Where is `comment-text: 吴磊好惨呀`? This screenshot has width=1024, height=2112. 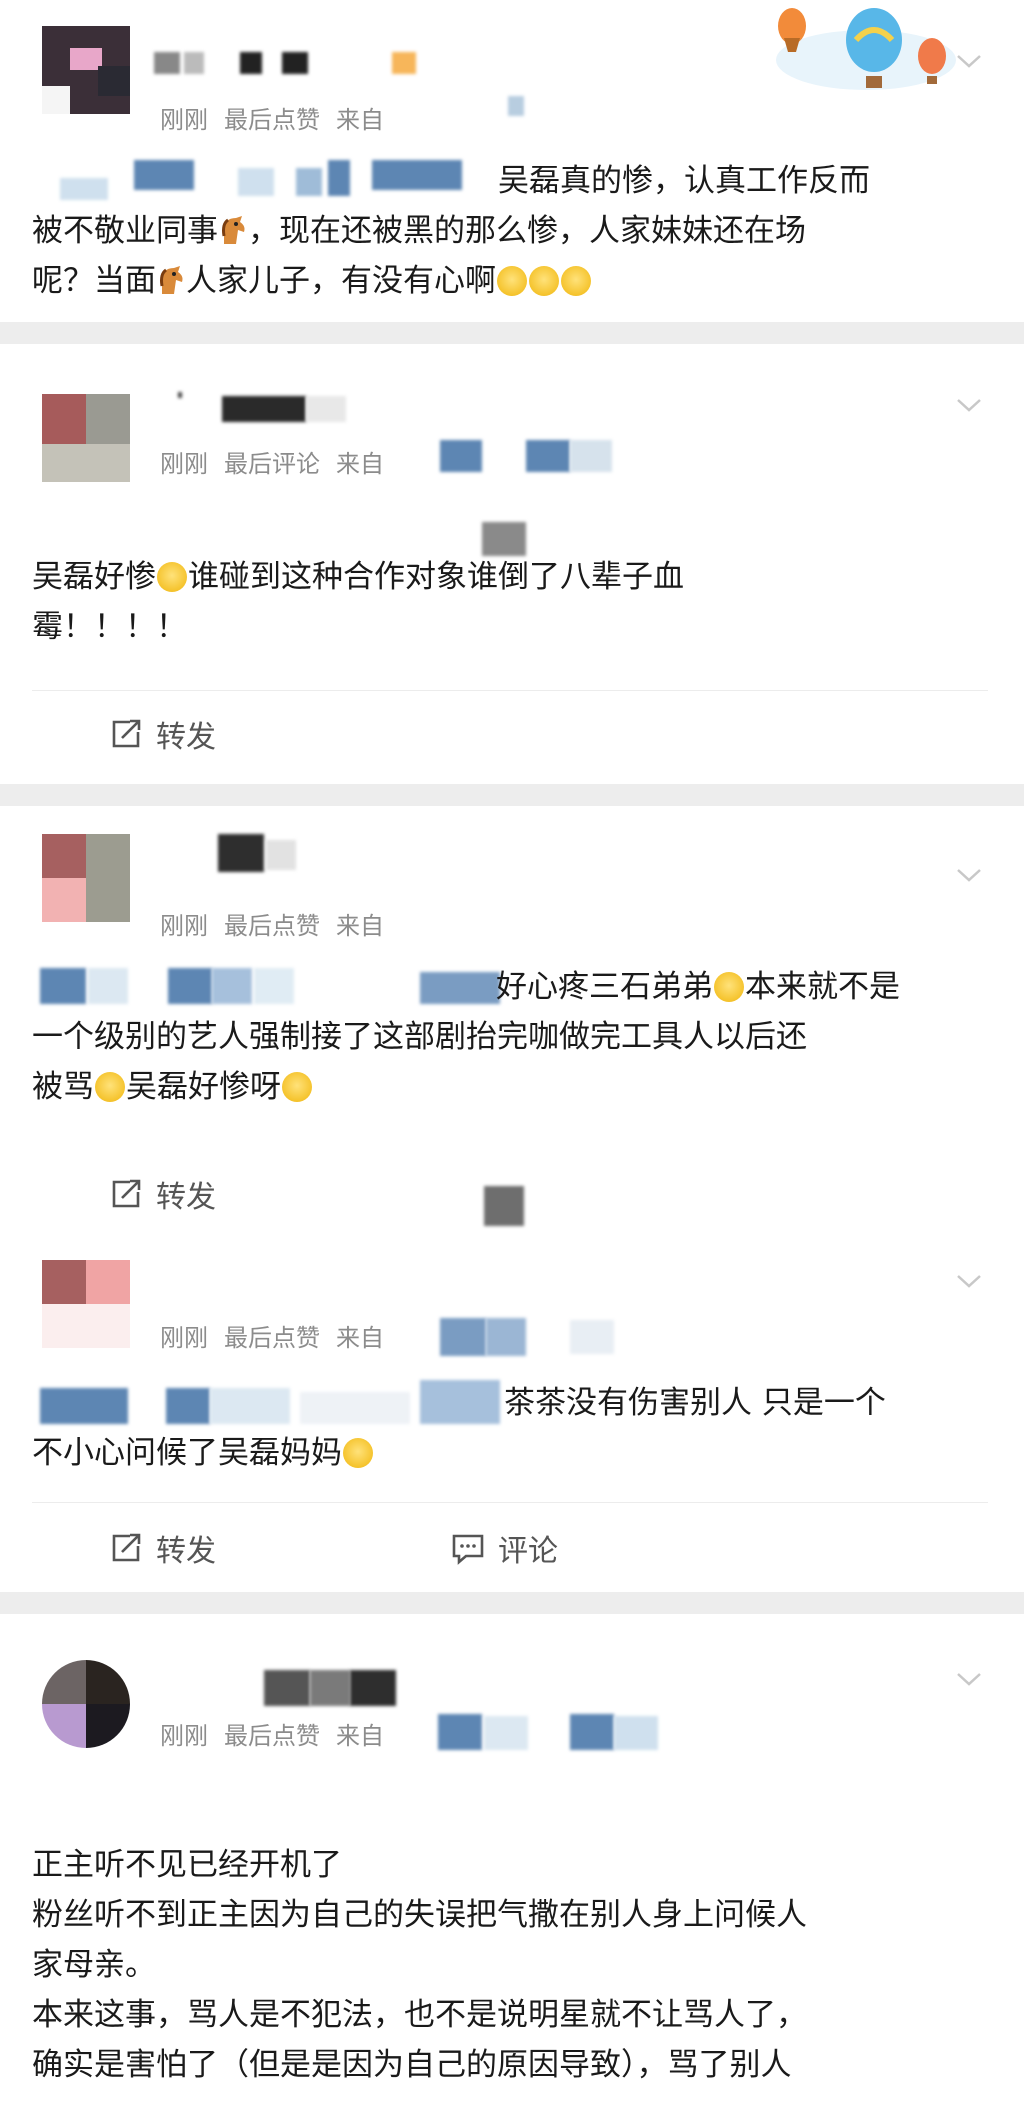 comment-text: 吴磊好惨呀 is located at coordinates (203, 1087).